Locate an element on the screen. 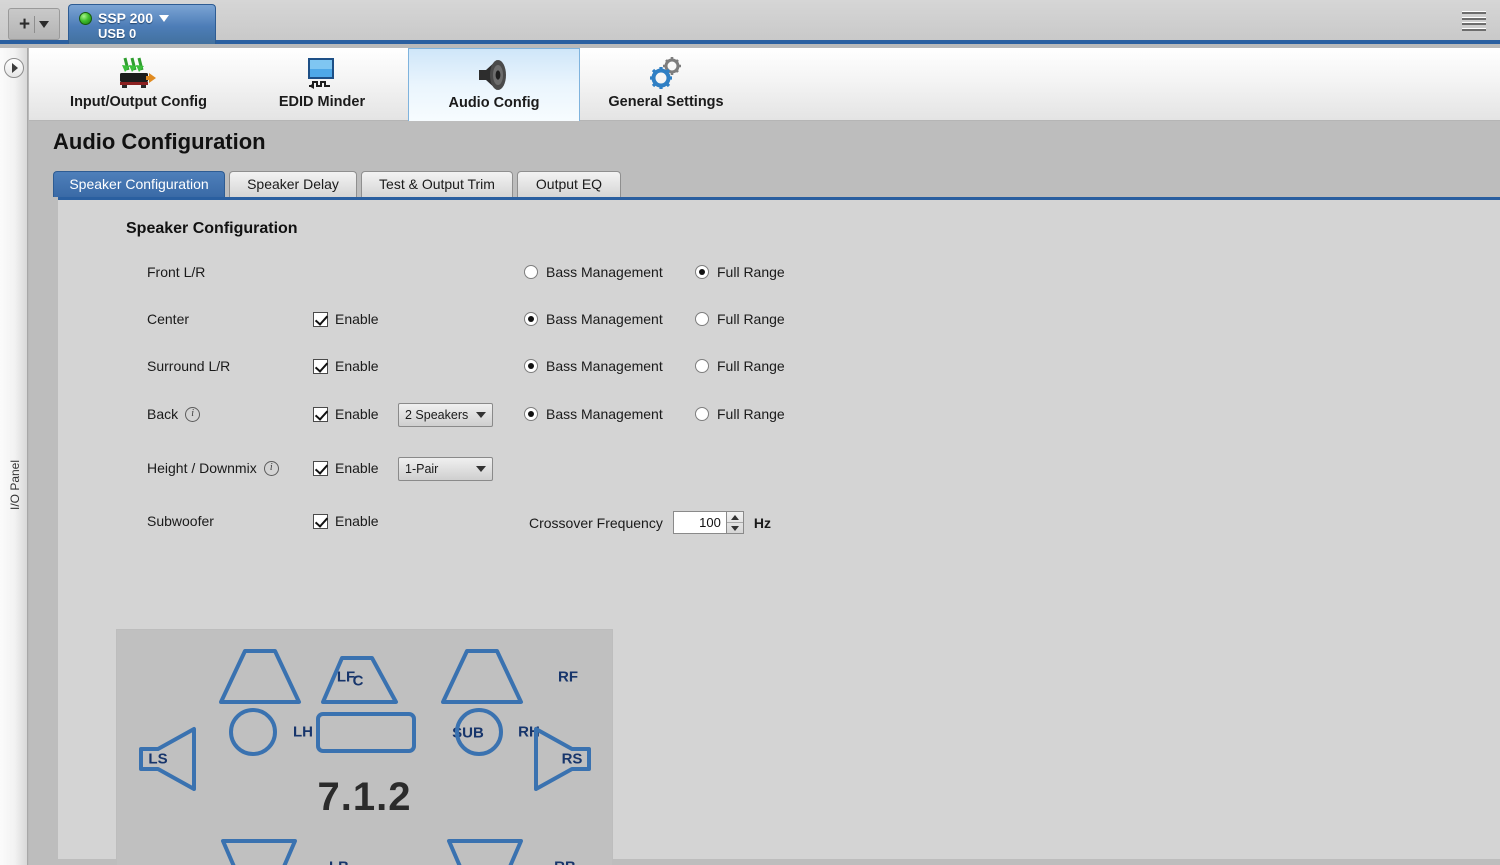  speaker-shape-lb: LB is located at coordinates (284, 851).